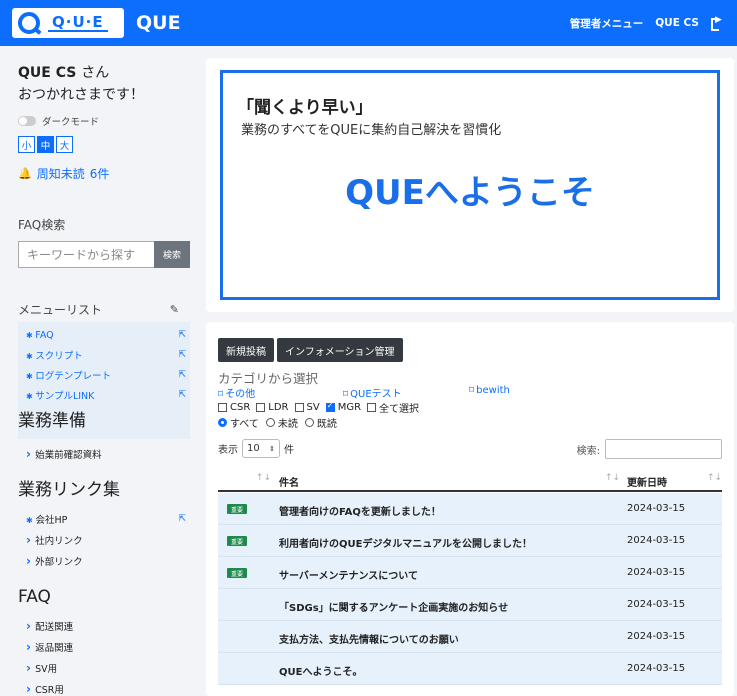 The image size is (737, 696). What do you see at coordinates (348, 574) in the screenshot?
I see `row-title: サーバーメンテナンスについて` at bounding box center [348, 574].